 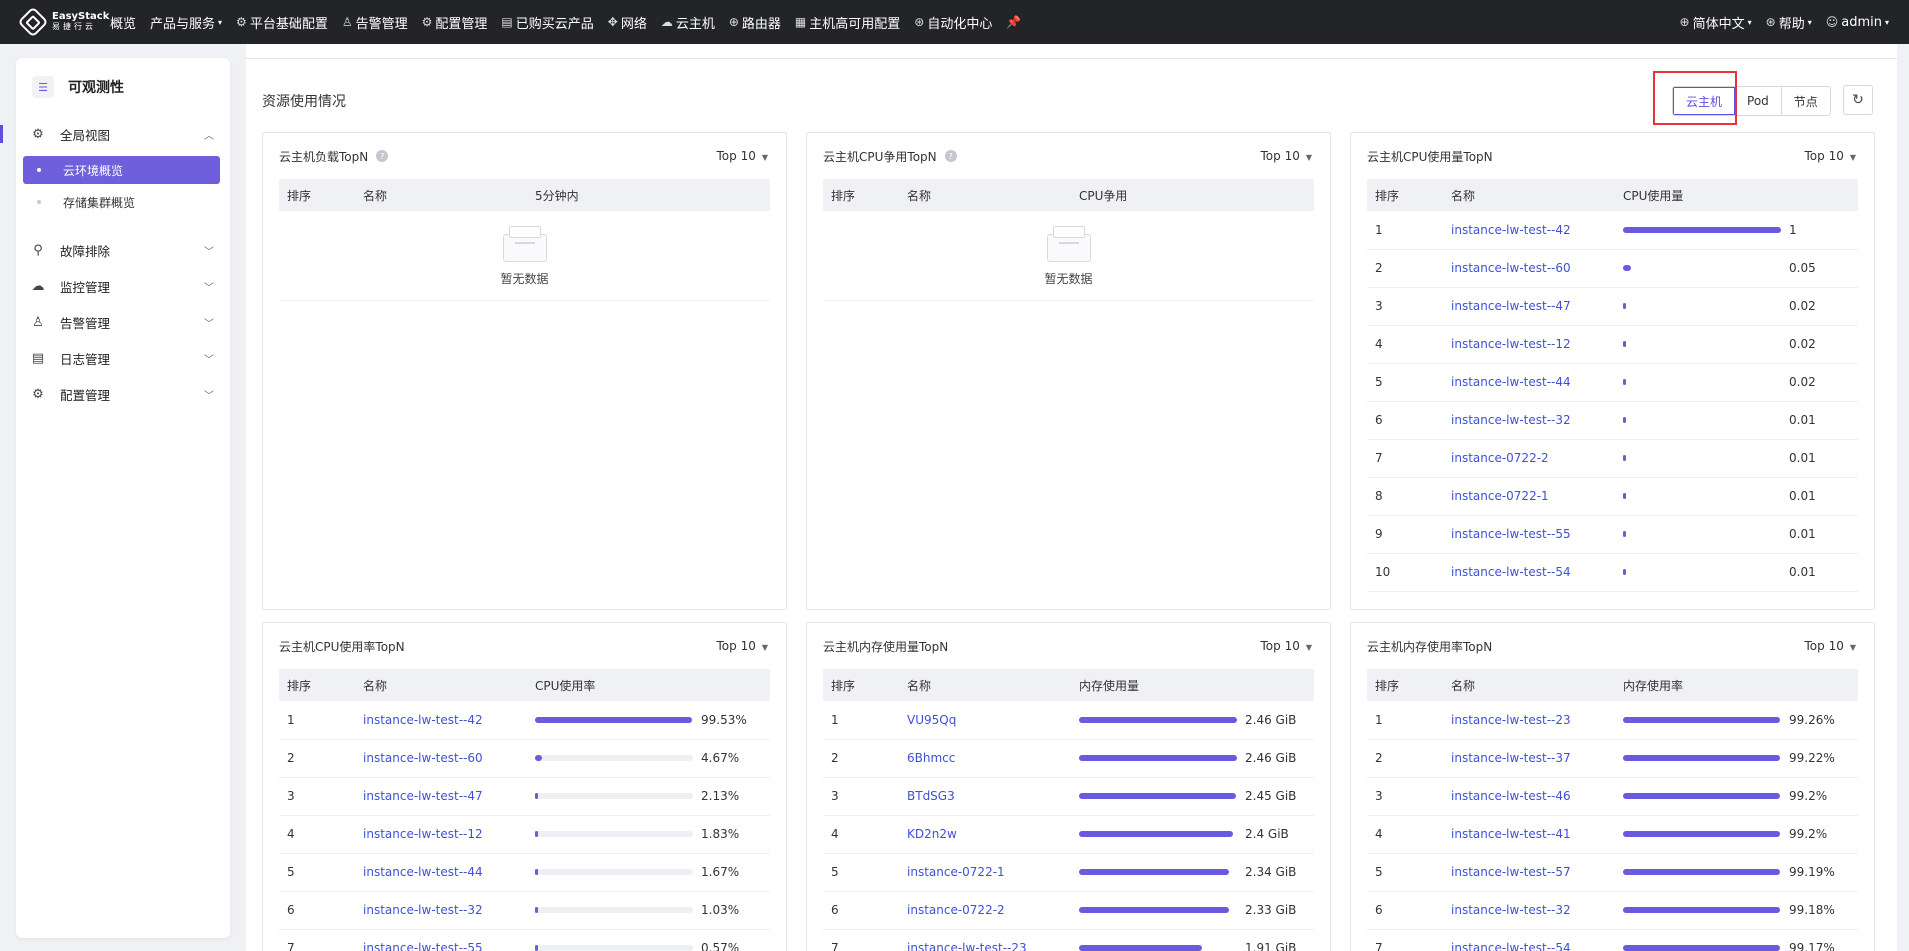 What do you see at coordinates (1716, 22) in the screenshot?
I see `language-selector: ⊕ 简体中文 ▾` at bounding box center [1716, 22].